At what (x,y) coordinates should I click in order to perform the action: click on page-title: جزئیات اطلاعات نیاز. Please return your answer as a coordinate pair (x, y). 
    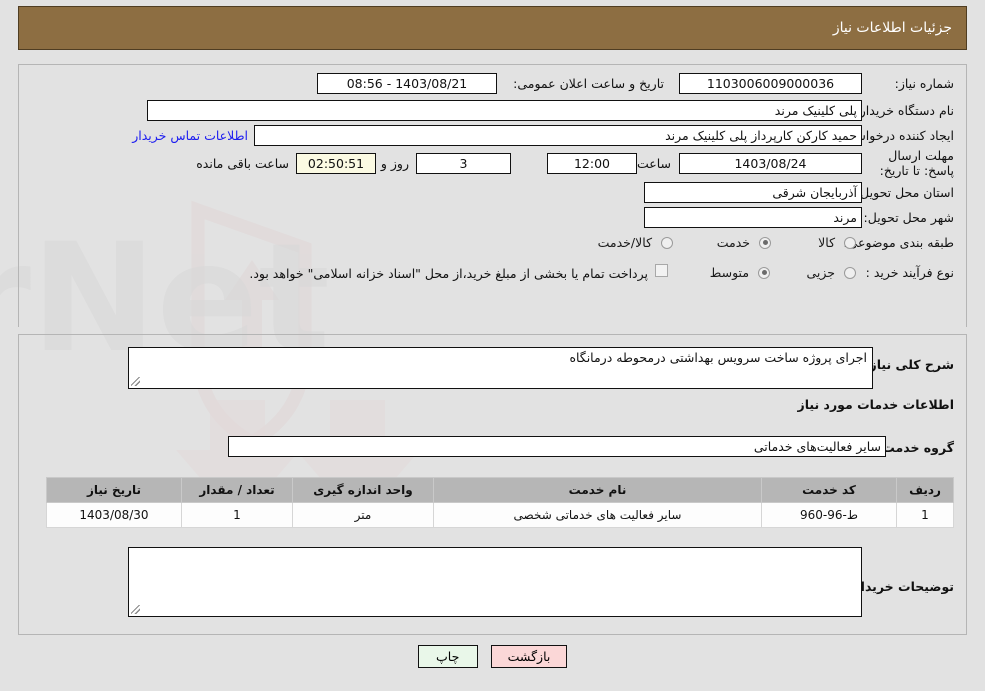
    Looking at the image, I should click on (892, 28).